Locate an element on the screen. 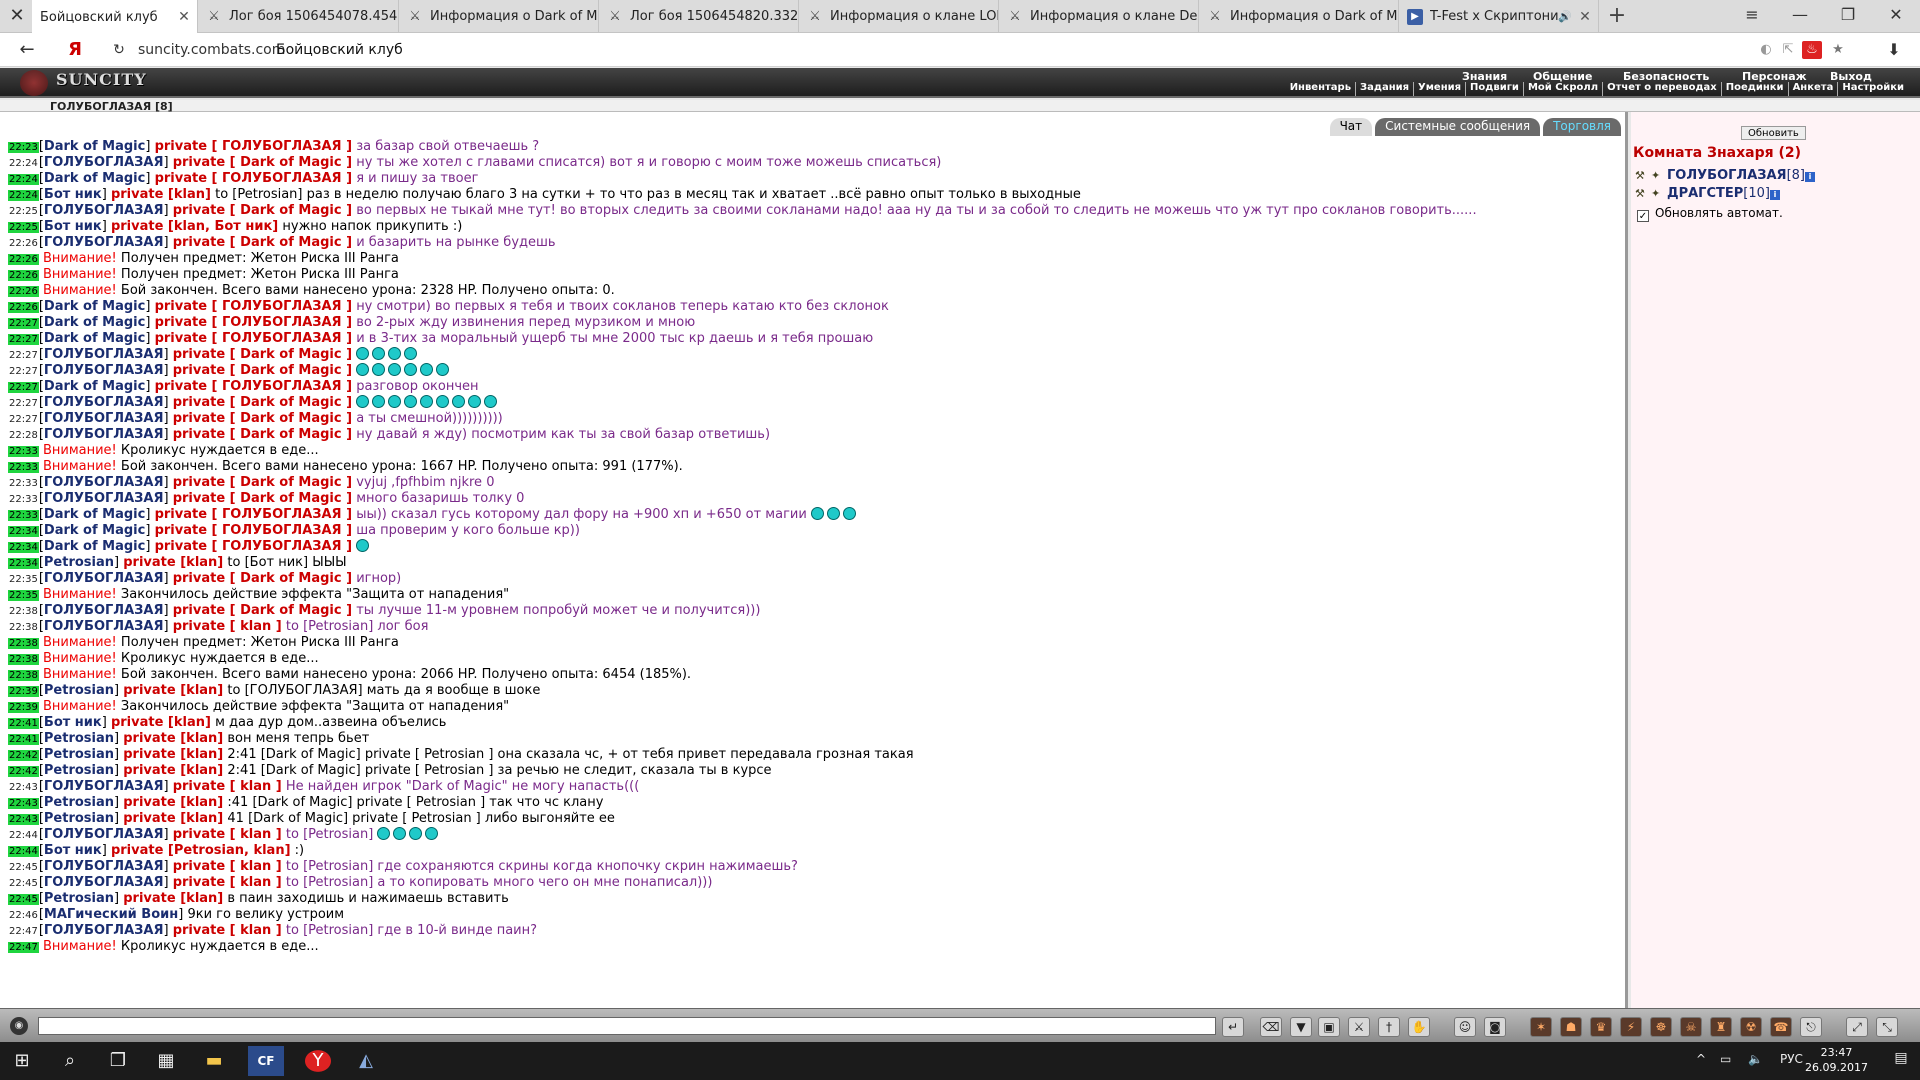 This screenshot has height=1080, width=1920. timestamp: 22:34 is located at coordinates (23, 547).